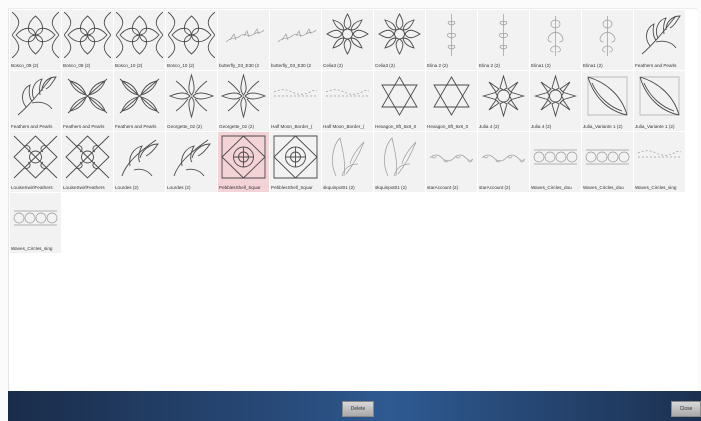 Image resolution: width=701 pixels, height=421 pixels. I want to click on bottom-toolbar: Delete Close, so click(354, 406).